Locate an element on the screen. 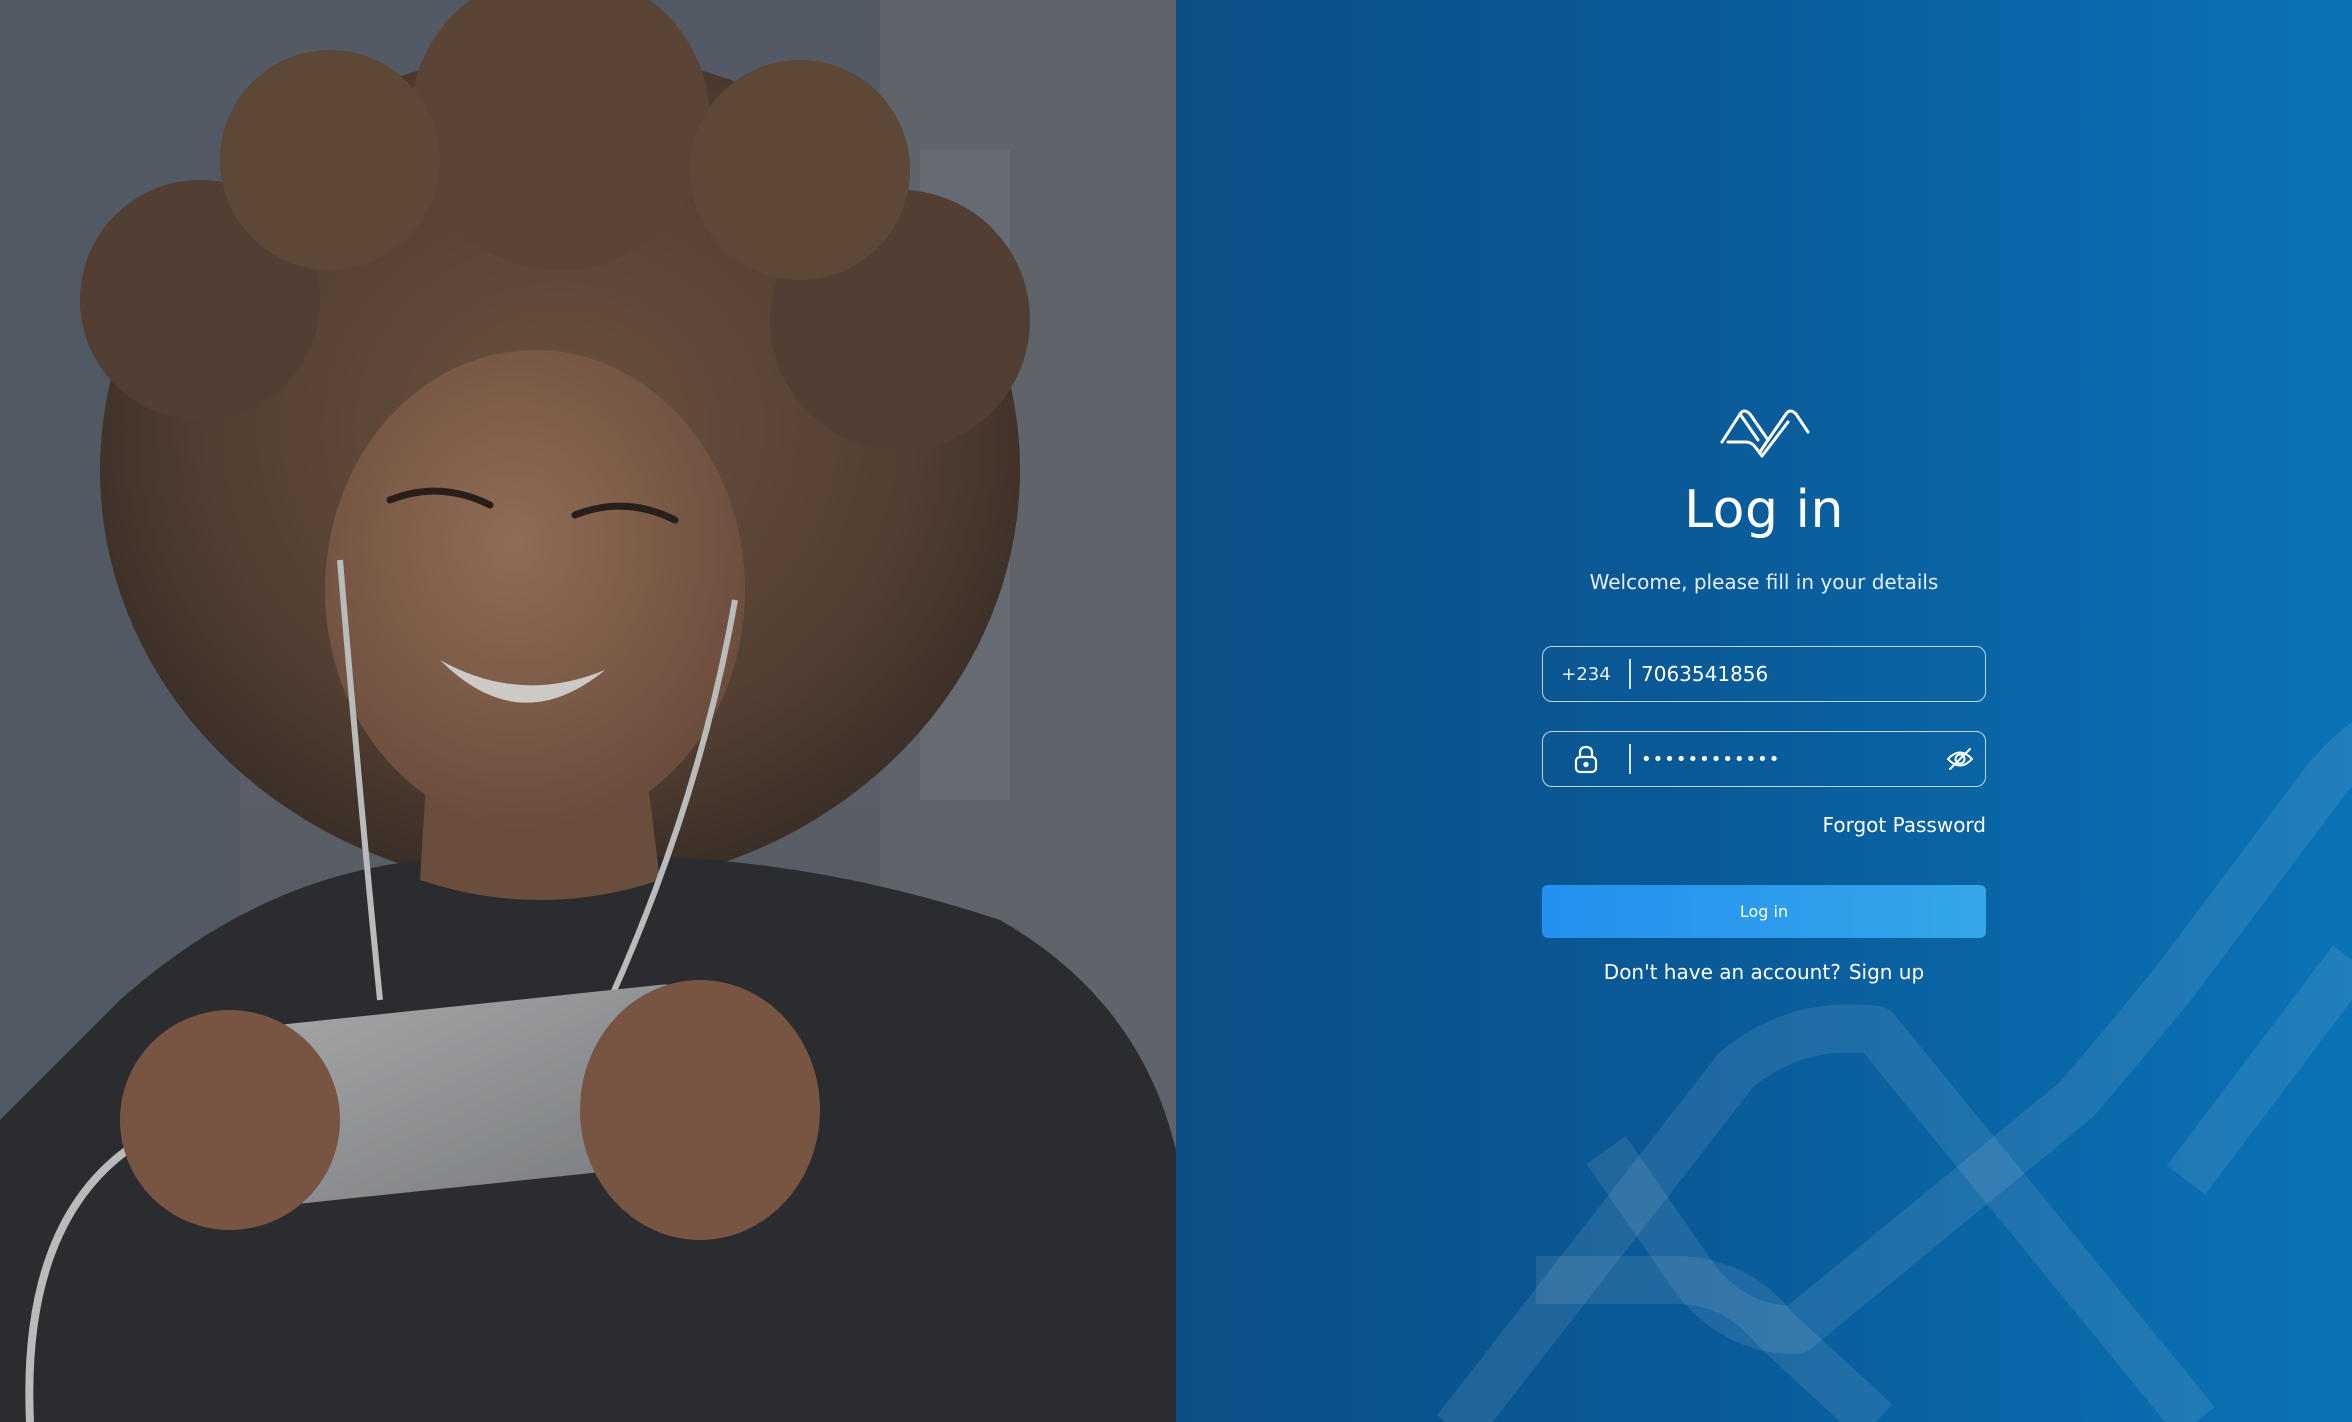  forgot-password-link: Forgot Password is located at coordinates (1904, 825).